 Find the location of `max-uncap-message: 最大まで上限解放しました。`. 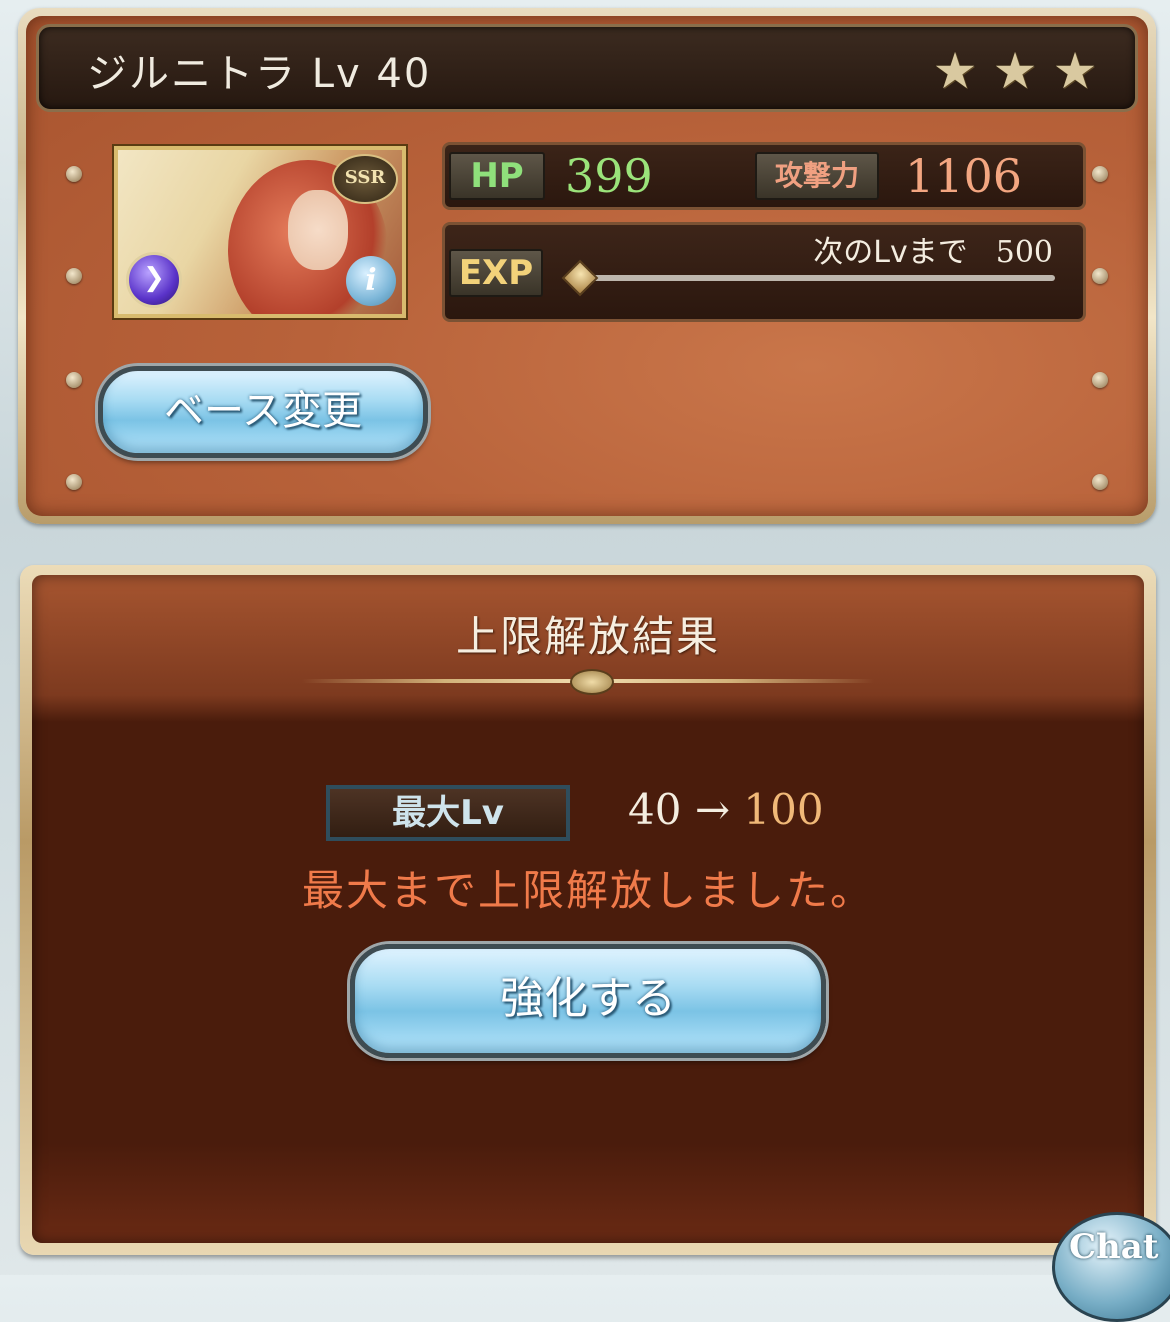

max-uncap-message: 最大まで上限解放しました。 is located at coordinates (587, 890).